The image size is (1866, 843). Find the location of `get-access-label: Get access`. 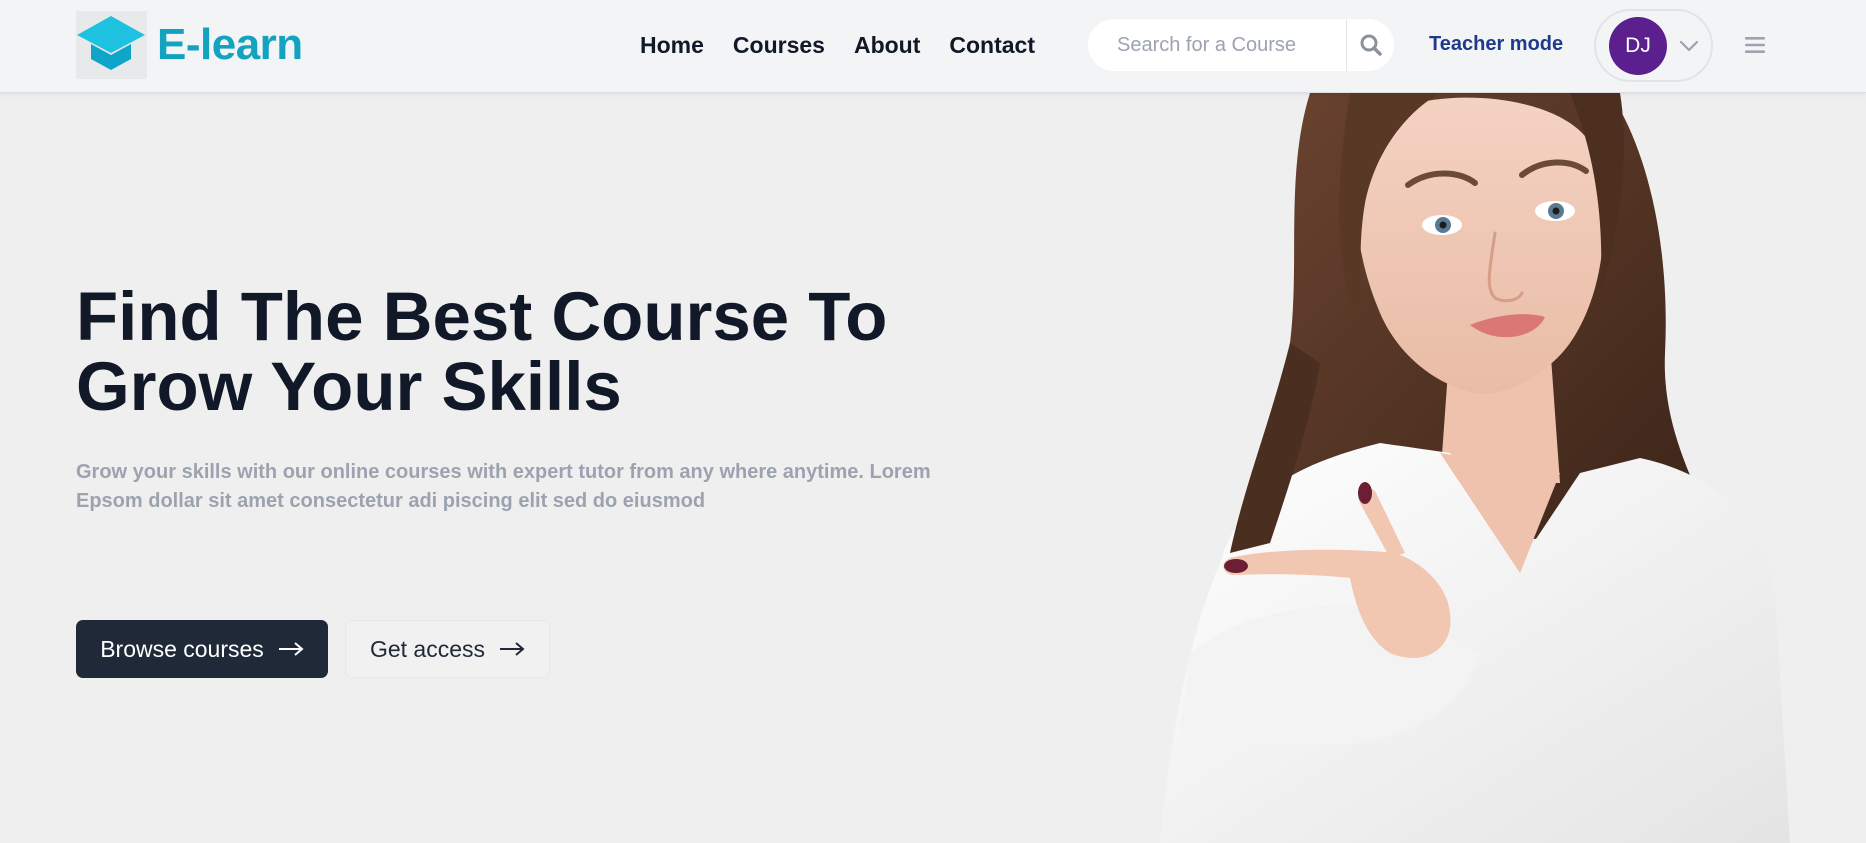

get-access-label: Get access is located at coordinates (427, 648).